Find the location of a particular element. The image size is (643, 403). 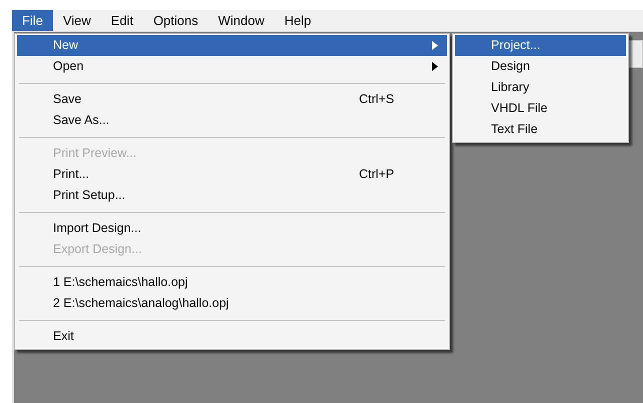

menu-item: 1 E:\schemaics\hallo.opj is located at coordinates (232, 282).